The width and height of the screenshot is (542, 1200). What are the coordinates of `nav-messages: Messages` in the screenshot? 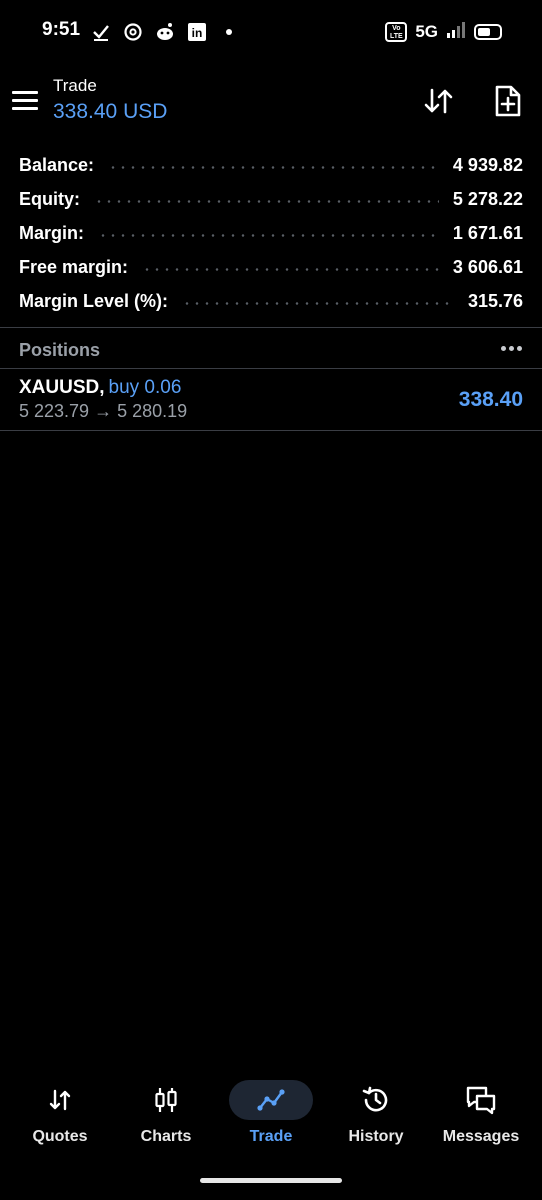 It's located at (481, 1117).